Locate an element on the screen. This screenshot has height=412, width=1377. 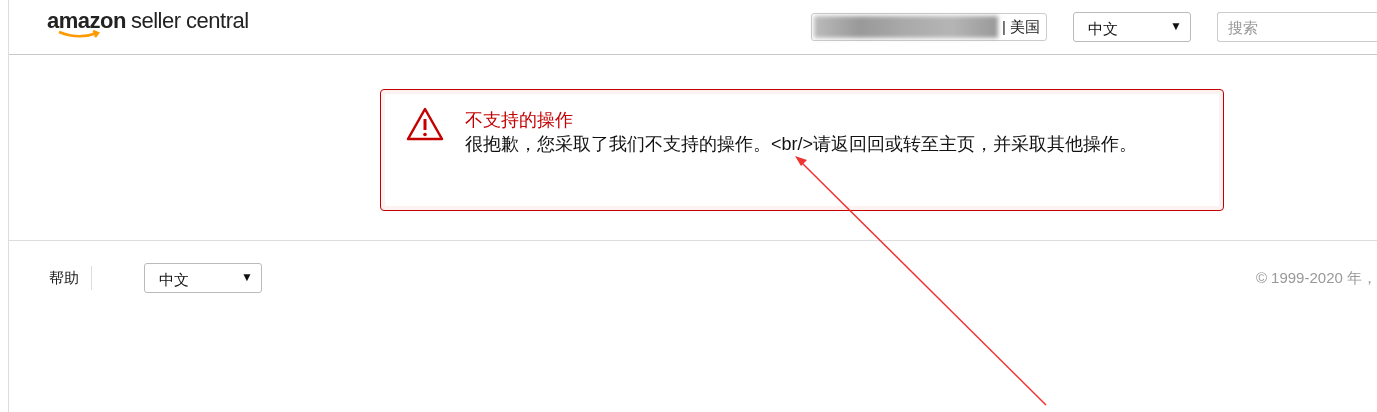
copyright-text: © 1999-2020 年， is located at coordinates (1316, 278).